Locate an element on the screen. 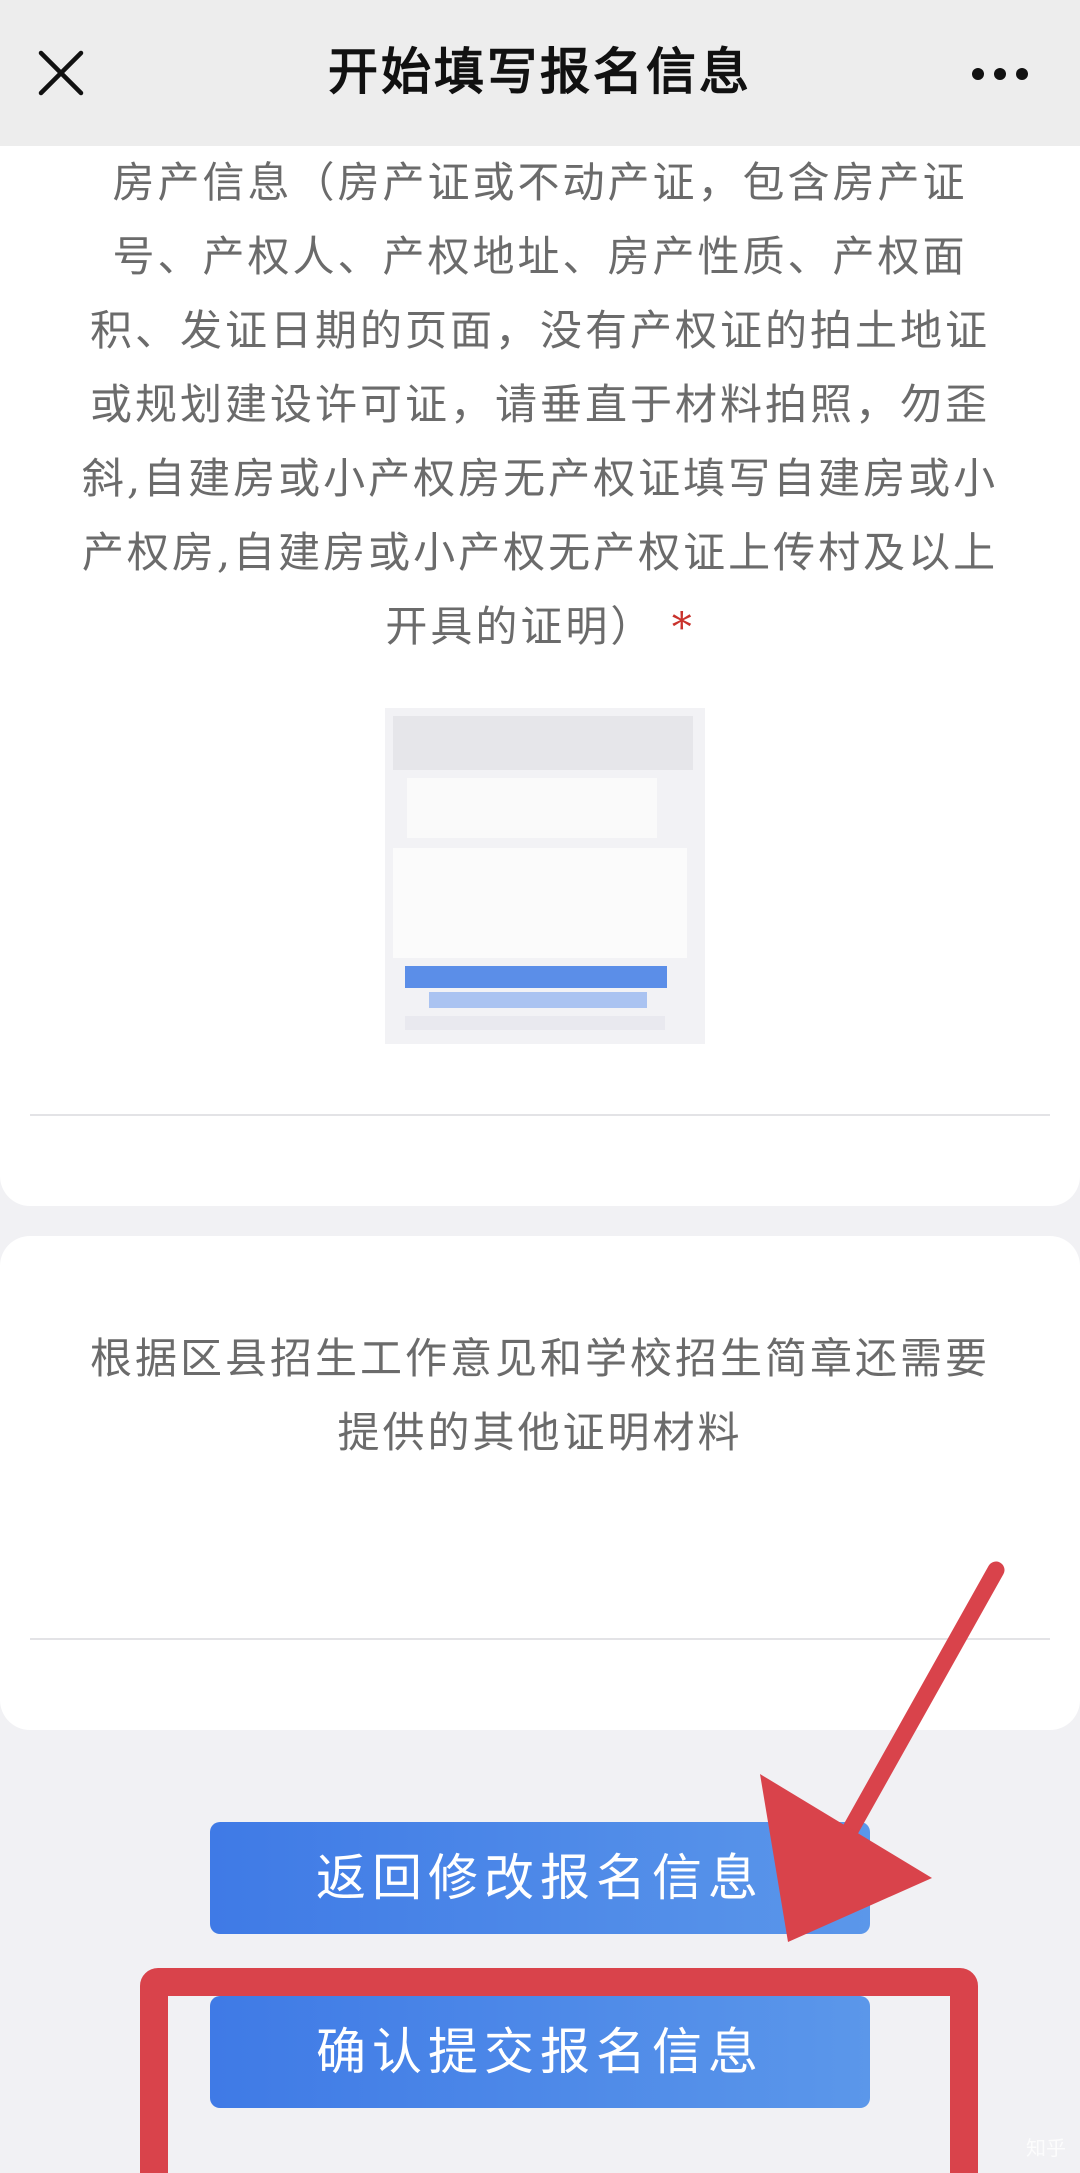 This screenshot has width=1080, height=2173. more-dots-icon is located at coordinates (1000, 74).